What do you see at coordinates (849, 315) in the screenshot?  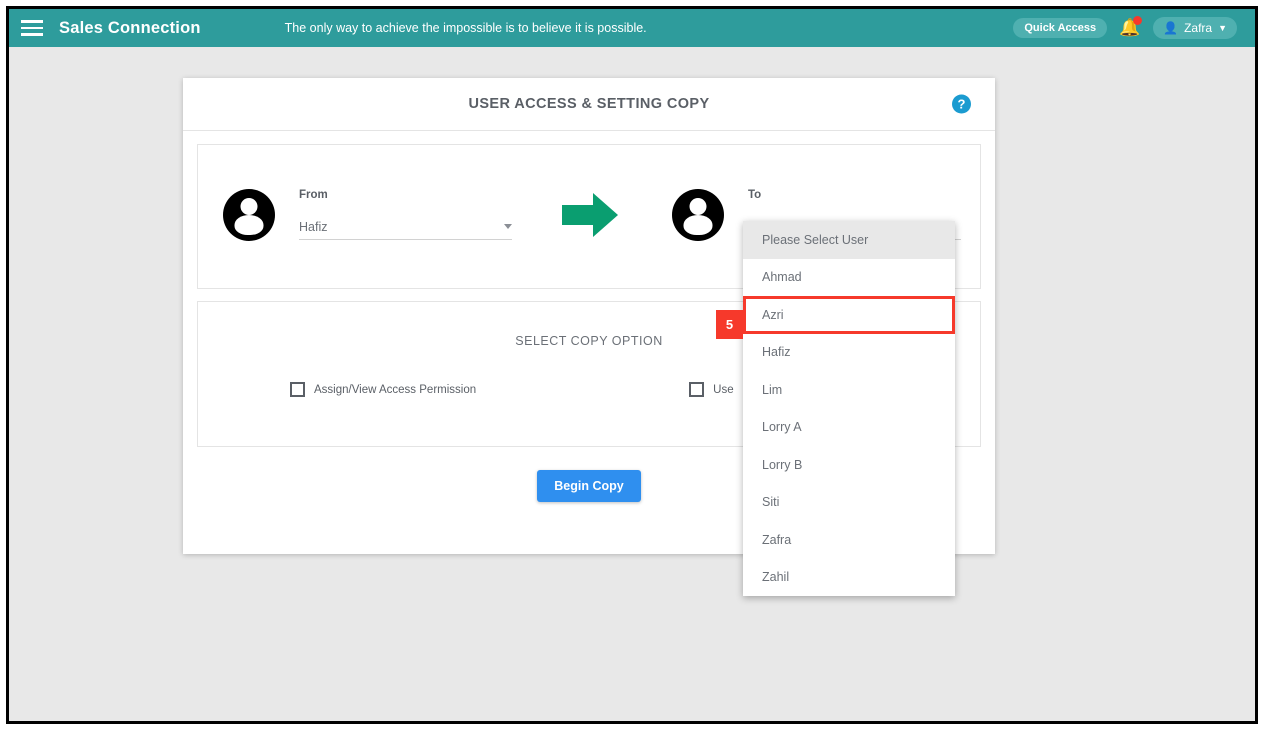 I see `dropdown-option-azri: Azri` at bounding box center [849, 315].